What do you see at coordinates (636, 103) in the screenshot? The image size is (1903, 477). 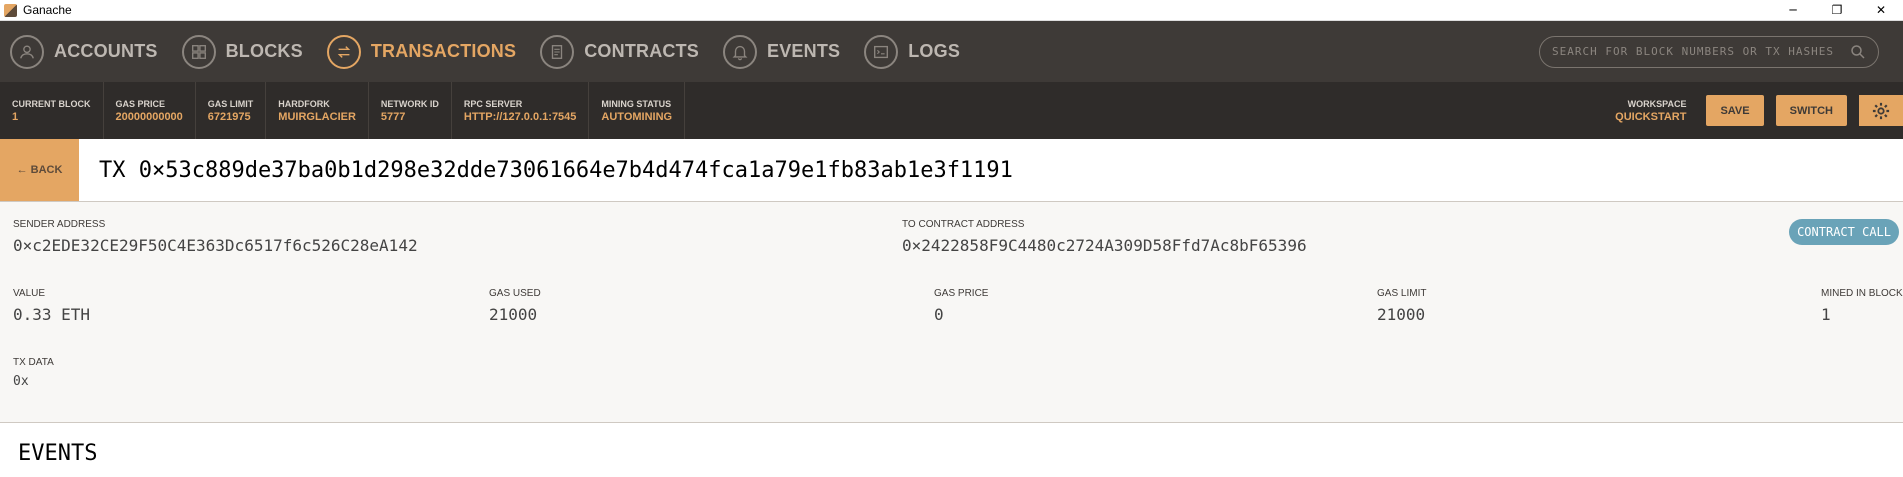 I see `stat-label: MINING STATUS` at bounding box center [636, 103].